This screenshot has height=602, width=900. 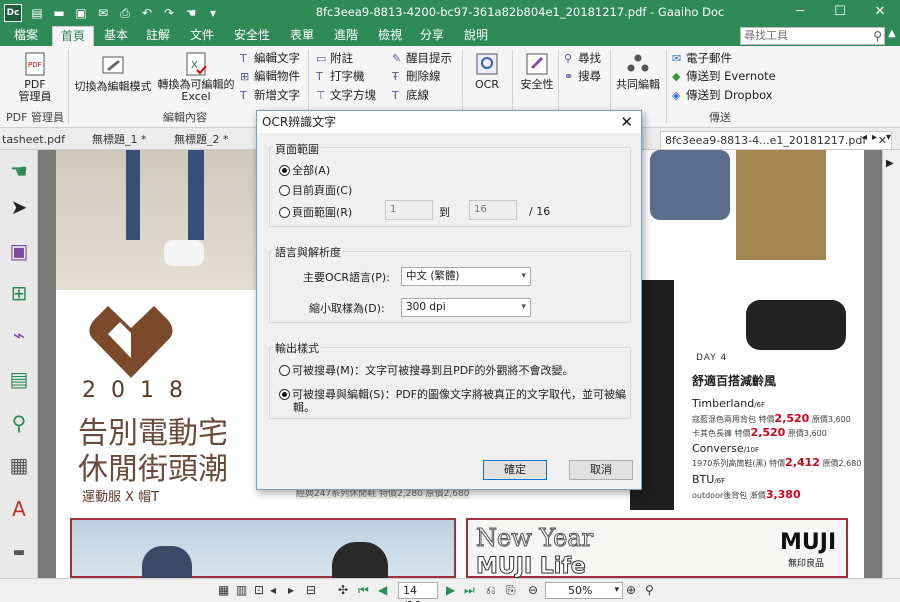 What do you see at coordinates (390, 36) in the screenshot?
I see `tab-view: 檢視` at bounding box center [390, 36].